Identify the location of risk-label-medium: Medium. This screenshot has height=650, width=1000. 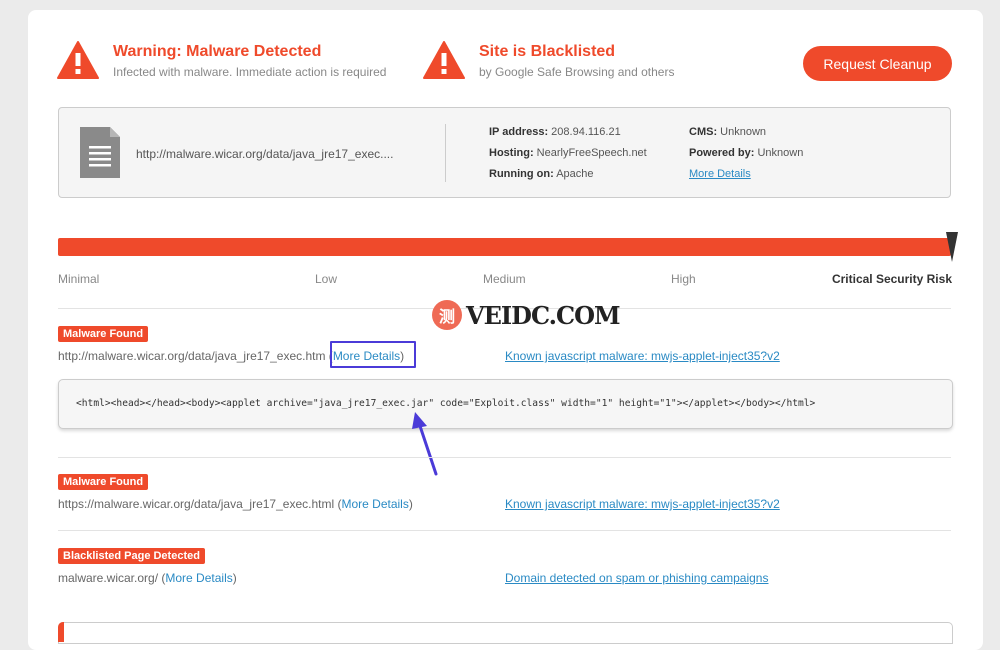
(504, 279).